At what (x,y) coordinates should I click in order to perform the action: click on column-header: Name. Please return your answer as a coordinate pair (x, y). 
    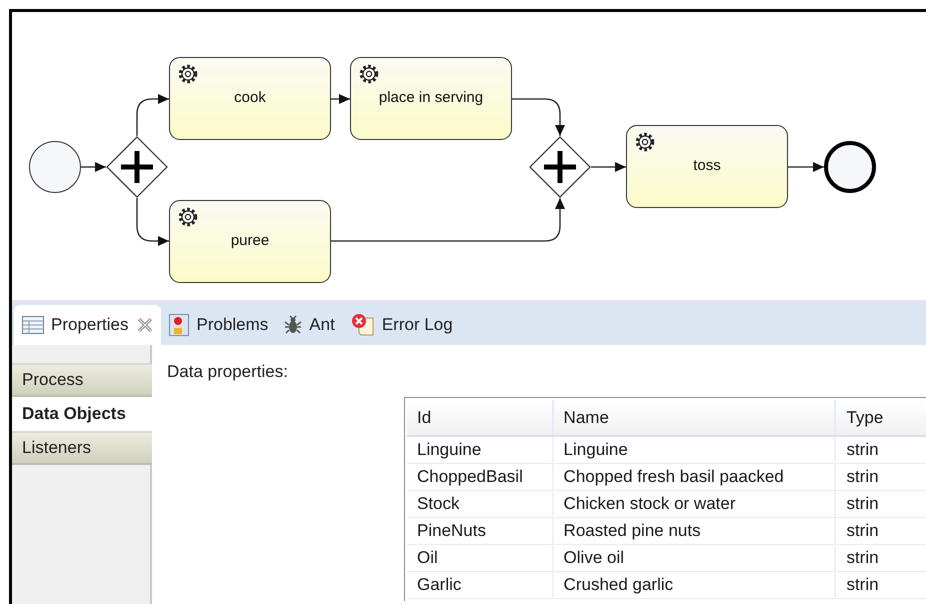
    Looking at the image, I should click on (694, 418).